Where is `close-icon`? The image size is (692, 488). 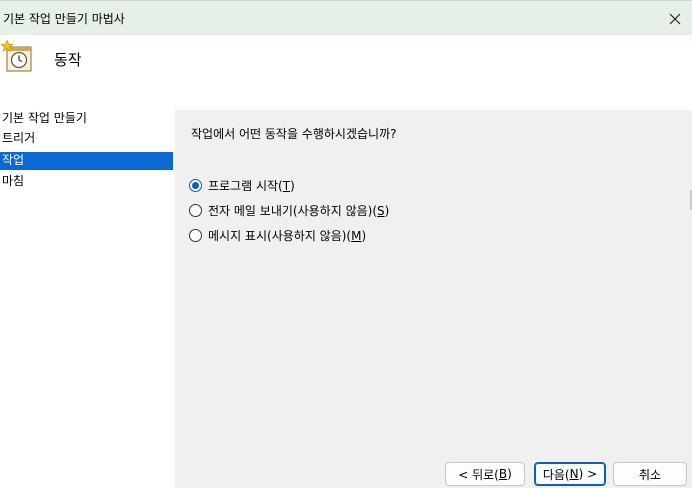
close-icon is located at coordinates (675, 18).